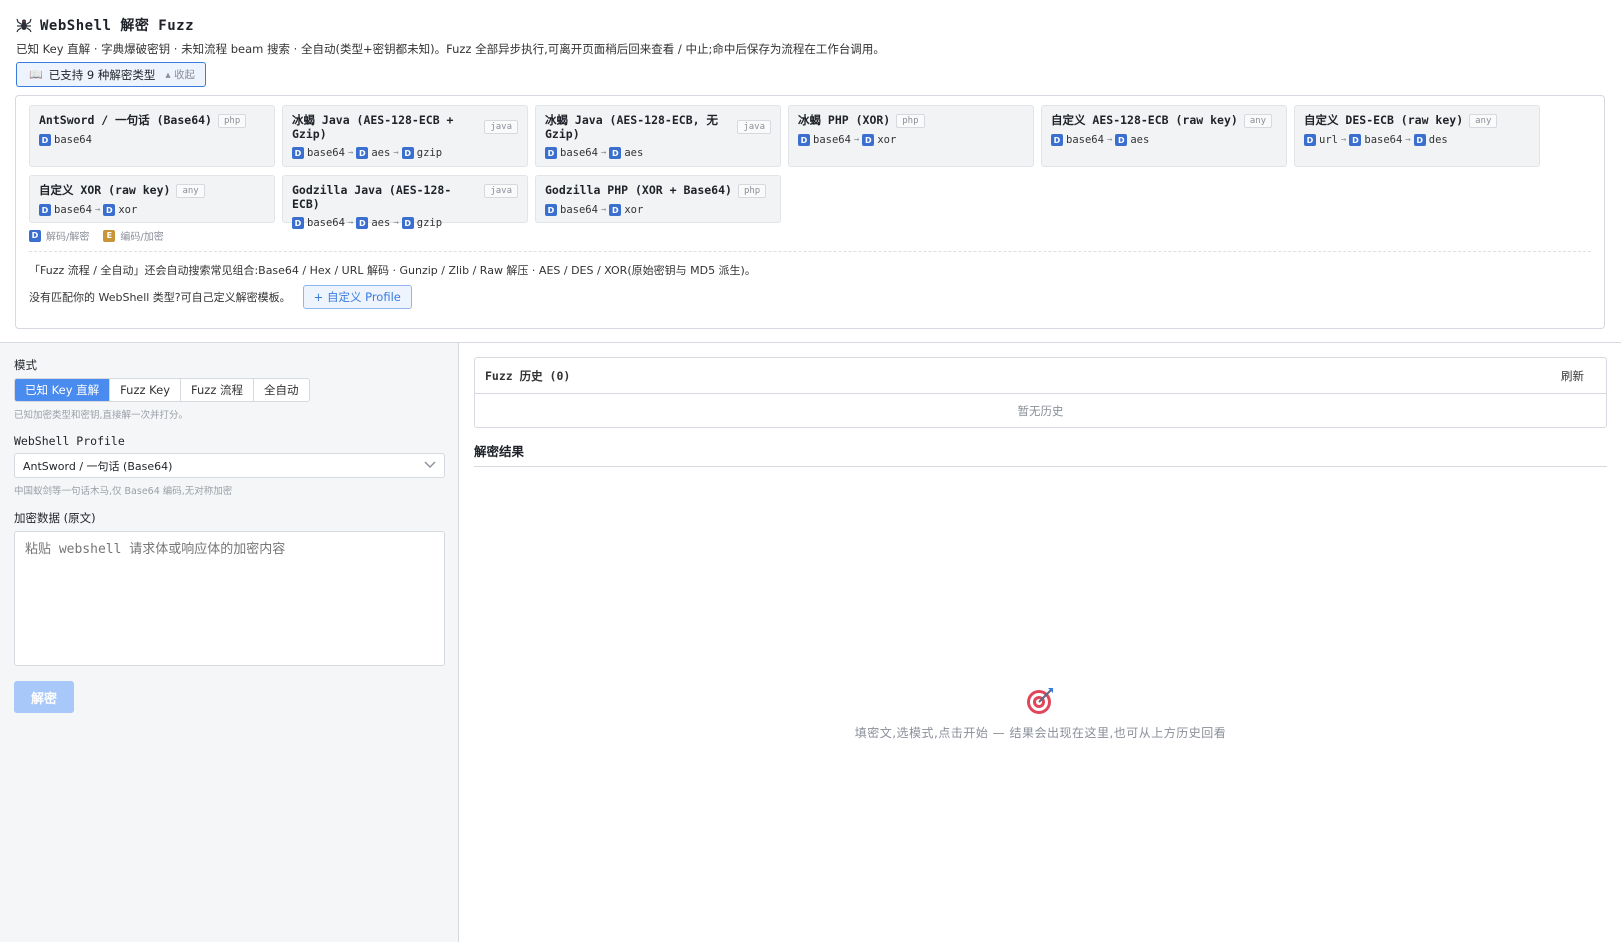 The image size is (1621, 942). What do you see at coordinates (631, 127) in the screenshot?
I see `profile-card-title: 冰蝎 Java (AES-128-ECB, 无 Gzip)` at bounding box center [631, 127].